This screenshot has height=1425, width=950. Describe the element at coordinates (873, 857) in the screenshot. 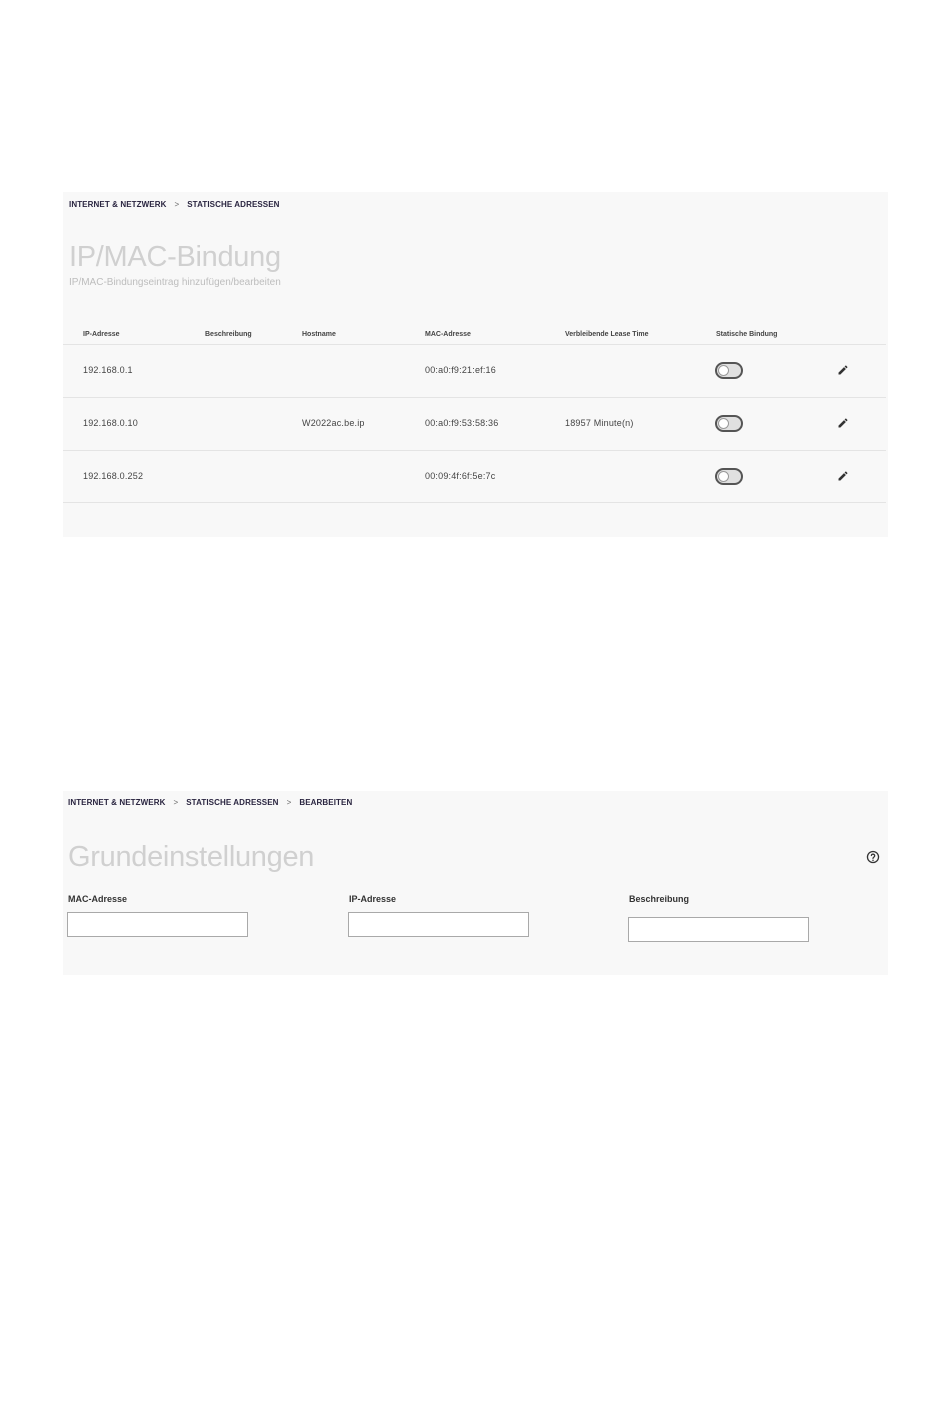

I see `help-circle-icon` at that location.